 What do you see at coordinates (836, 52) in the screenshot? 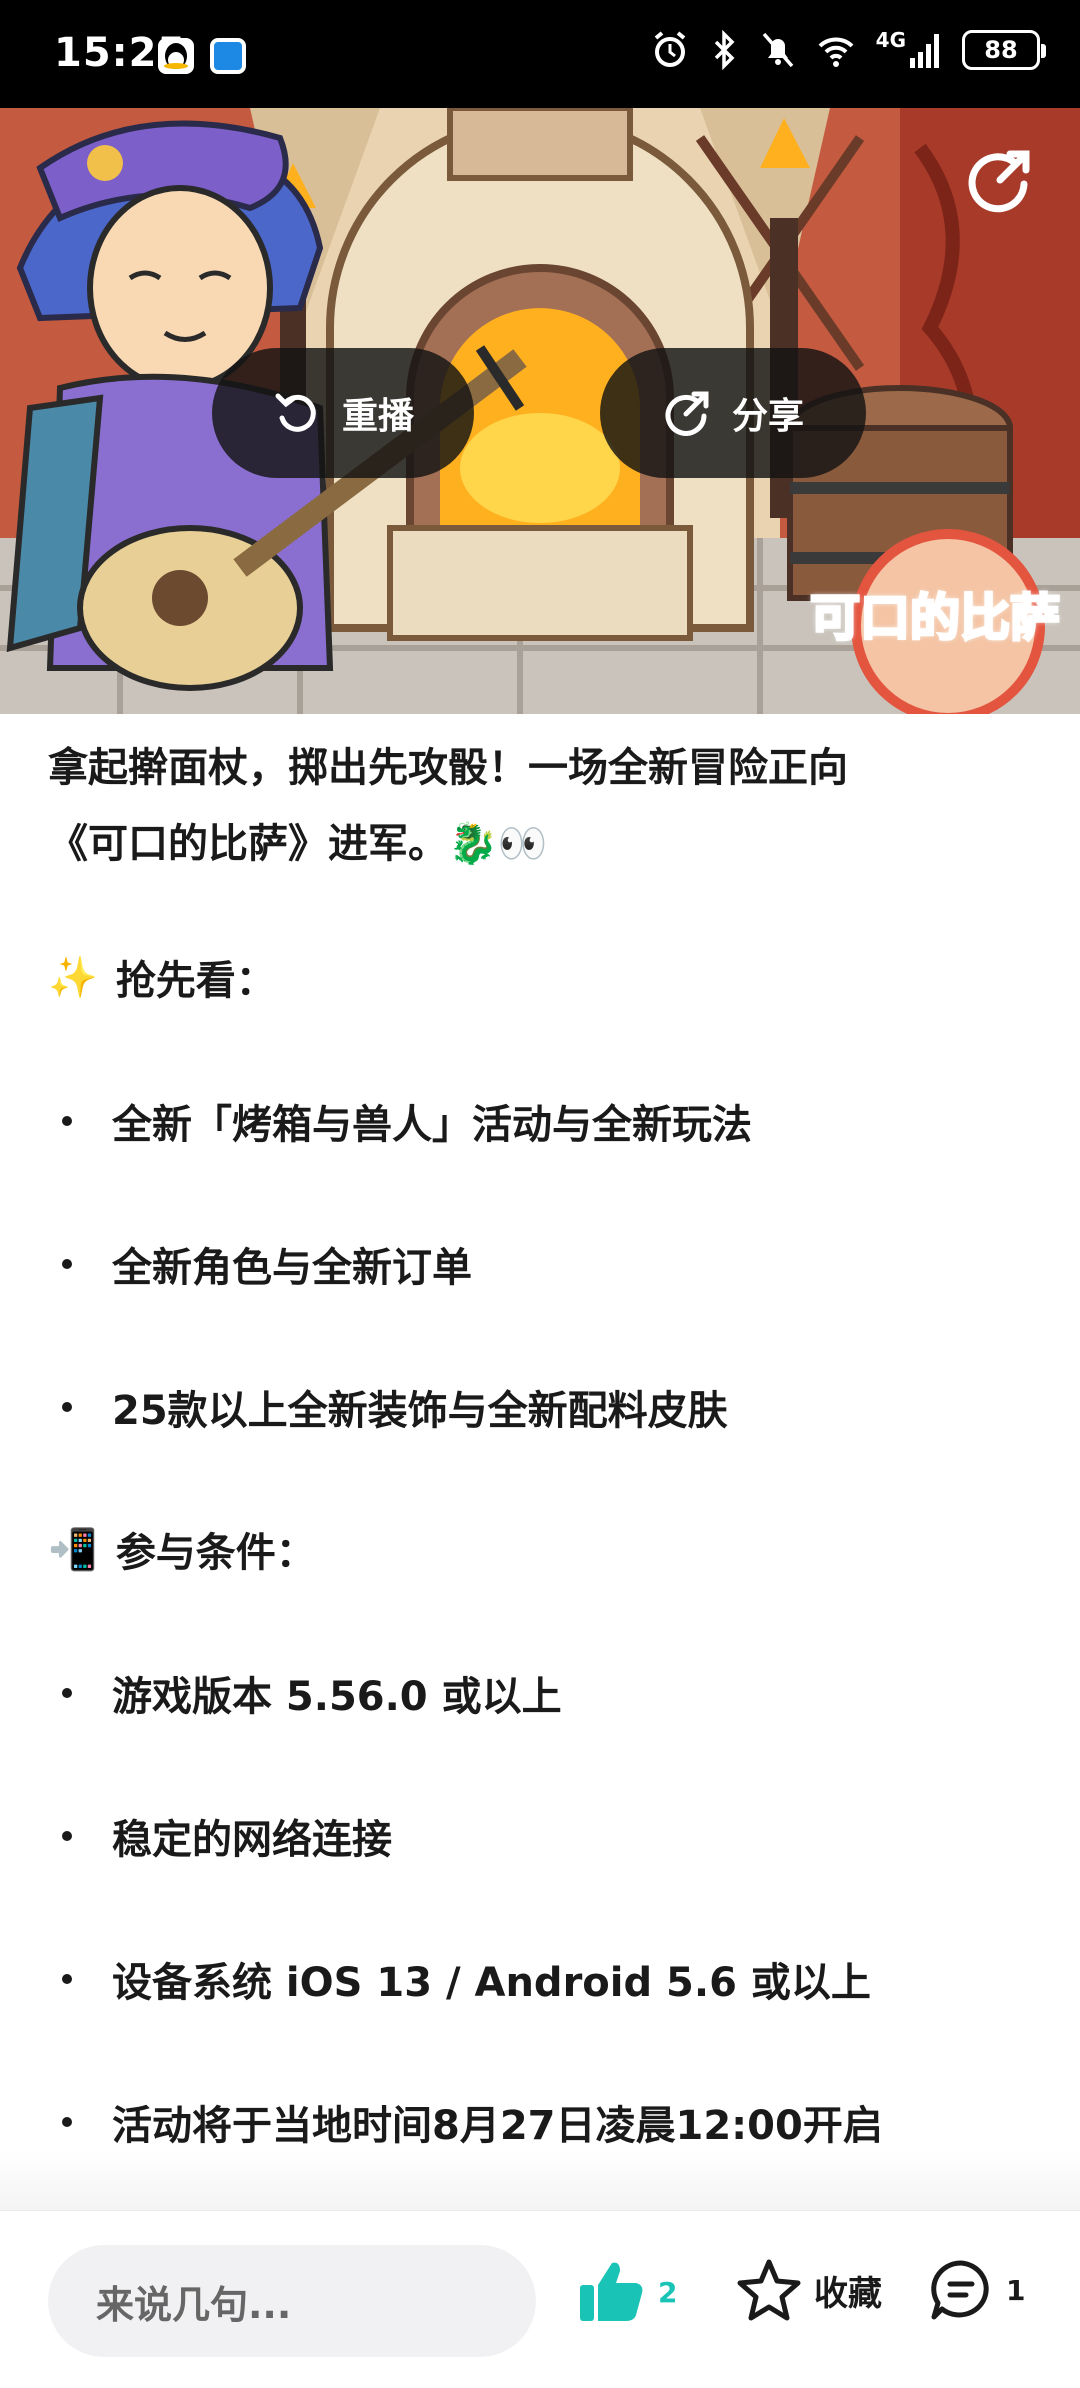
I see `wifi-icon` at bounding box center [836, 52].